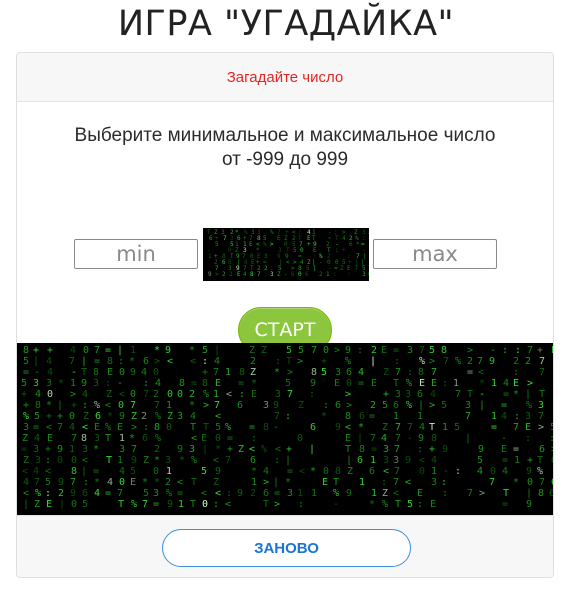 Image resolution: width=572 pixels, height=594 pixels. I want to click on max-input, so click(435, 254).